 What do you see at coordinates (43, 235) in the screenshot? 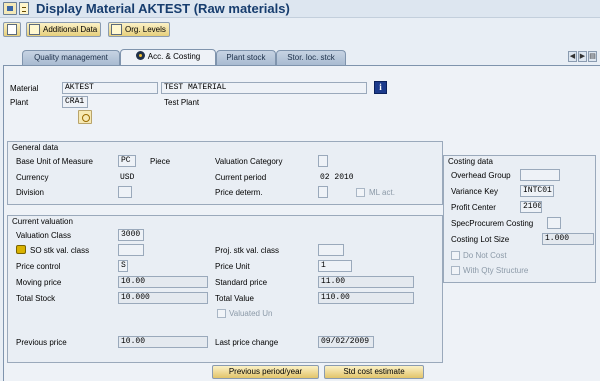
I see `valuation-class-label: Valuation Class` at bounding box center [43, 235].